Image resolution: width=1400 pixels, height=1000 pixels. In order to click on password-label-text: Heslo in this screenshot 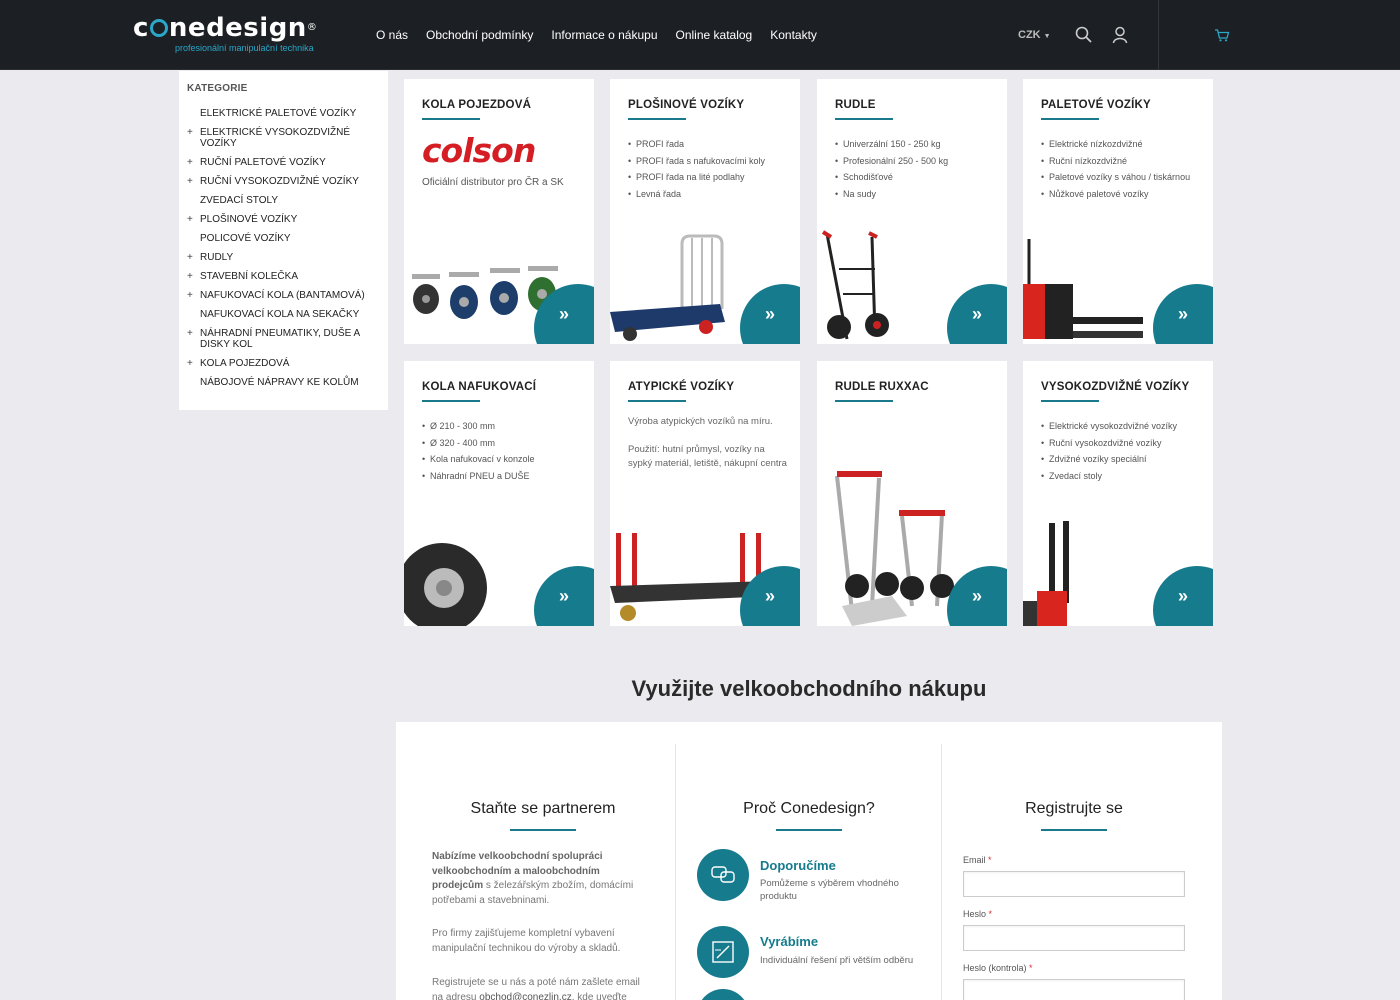, I will do `click(975, 914)`.